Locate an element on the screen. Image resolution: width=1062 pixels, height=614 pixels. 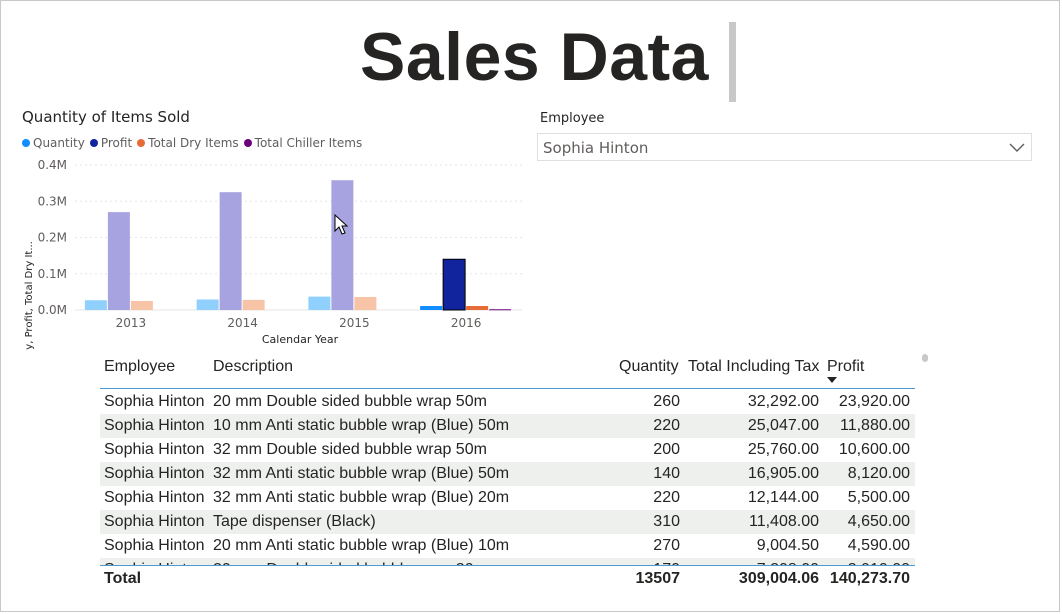
cell-total-including-tax: 25,047.00 is located at coordinates (783, 425).